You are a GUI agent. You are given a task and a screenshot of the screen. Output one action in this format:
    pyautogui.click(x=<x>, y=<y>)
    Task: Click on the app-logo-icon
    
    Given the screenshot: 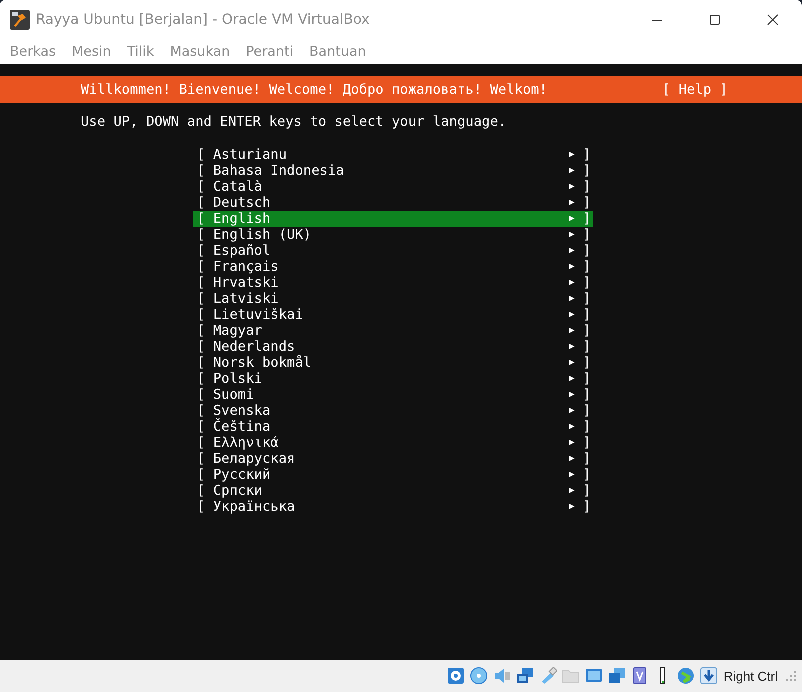 What is the action you would take?
    pyautogui.click(x=20, y=20)
    